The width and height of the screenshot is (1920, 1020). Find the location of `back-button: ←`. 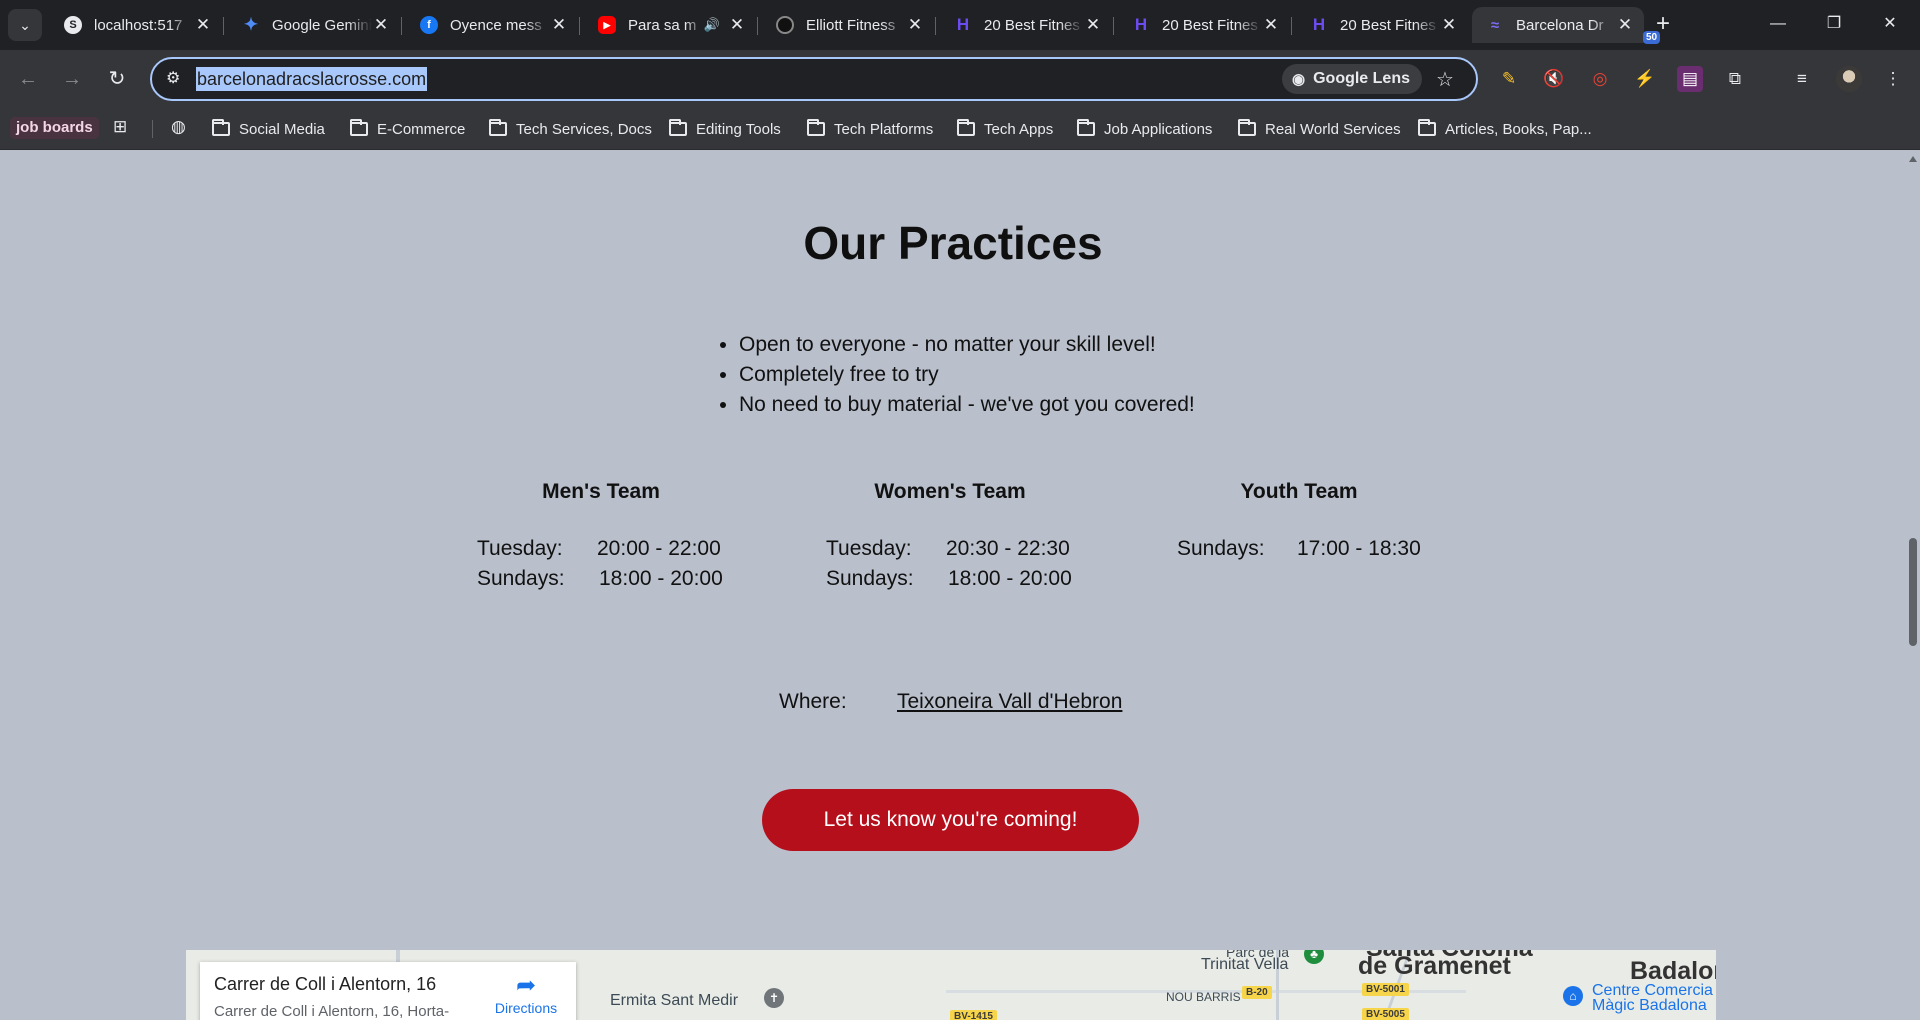

back-button: ← is located at coordinates (28, 79).